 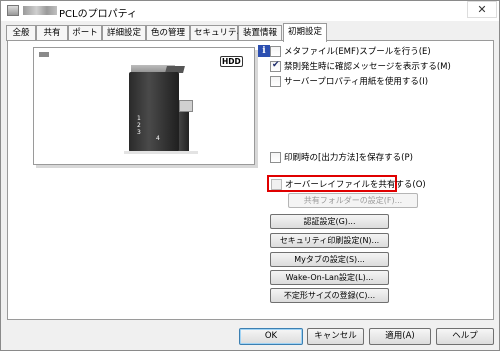 I want to click on tray-numbers: 1 2 3, so click(x=139, y=125).